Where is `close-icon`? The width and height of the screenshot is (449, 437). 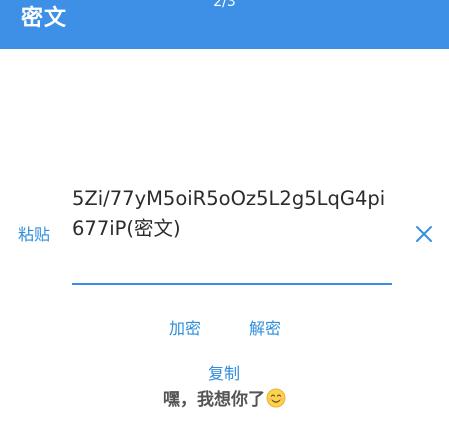
close-icon is located at coordinates (424, 234).